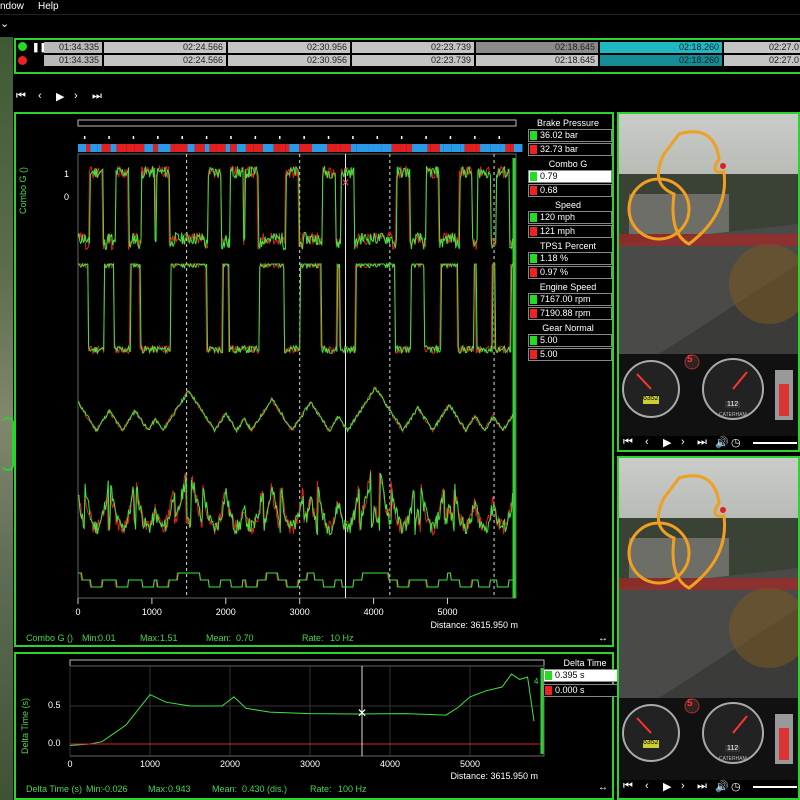  I want to click on onboard-video-2: 5 6352 112 CATERHAM ⏮ ‹ ▶ › ⏭ 🔊 ◷, so click(708, 628).